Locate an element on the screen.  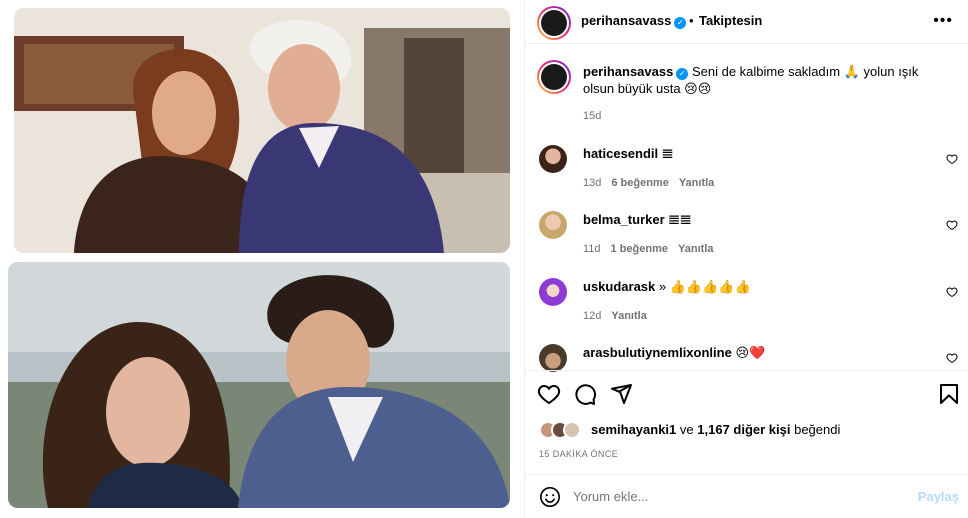
comment-input is located at coordinates (733, 496).